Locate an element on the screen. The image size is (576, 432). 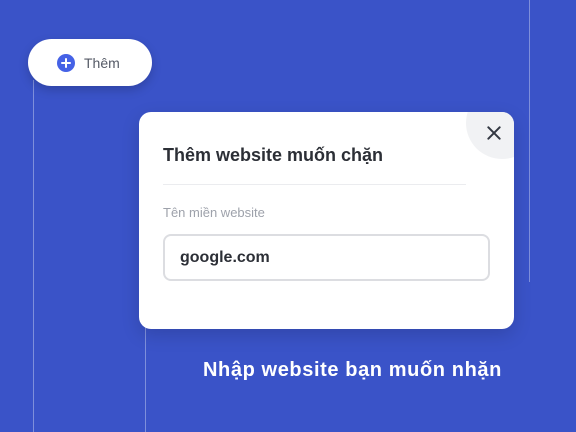
guide-line-right is located at coordinates (529, 141).